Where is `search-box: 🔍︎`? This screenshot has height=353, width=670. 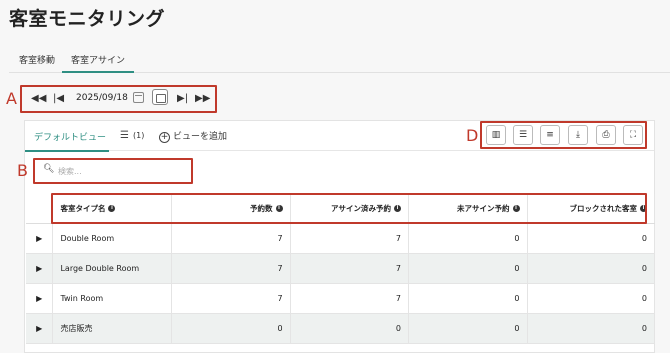
search-box: 🔍︎ is located at coordinates (113, 171).